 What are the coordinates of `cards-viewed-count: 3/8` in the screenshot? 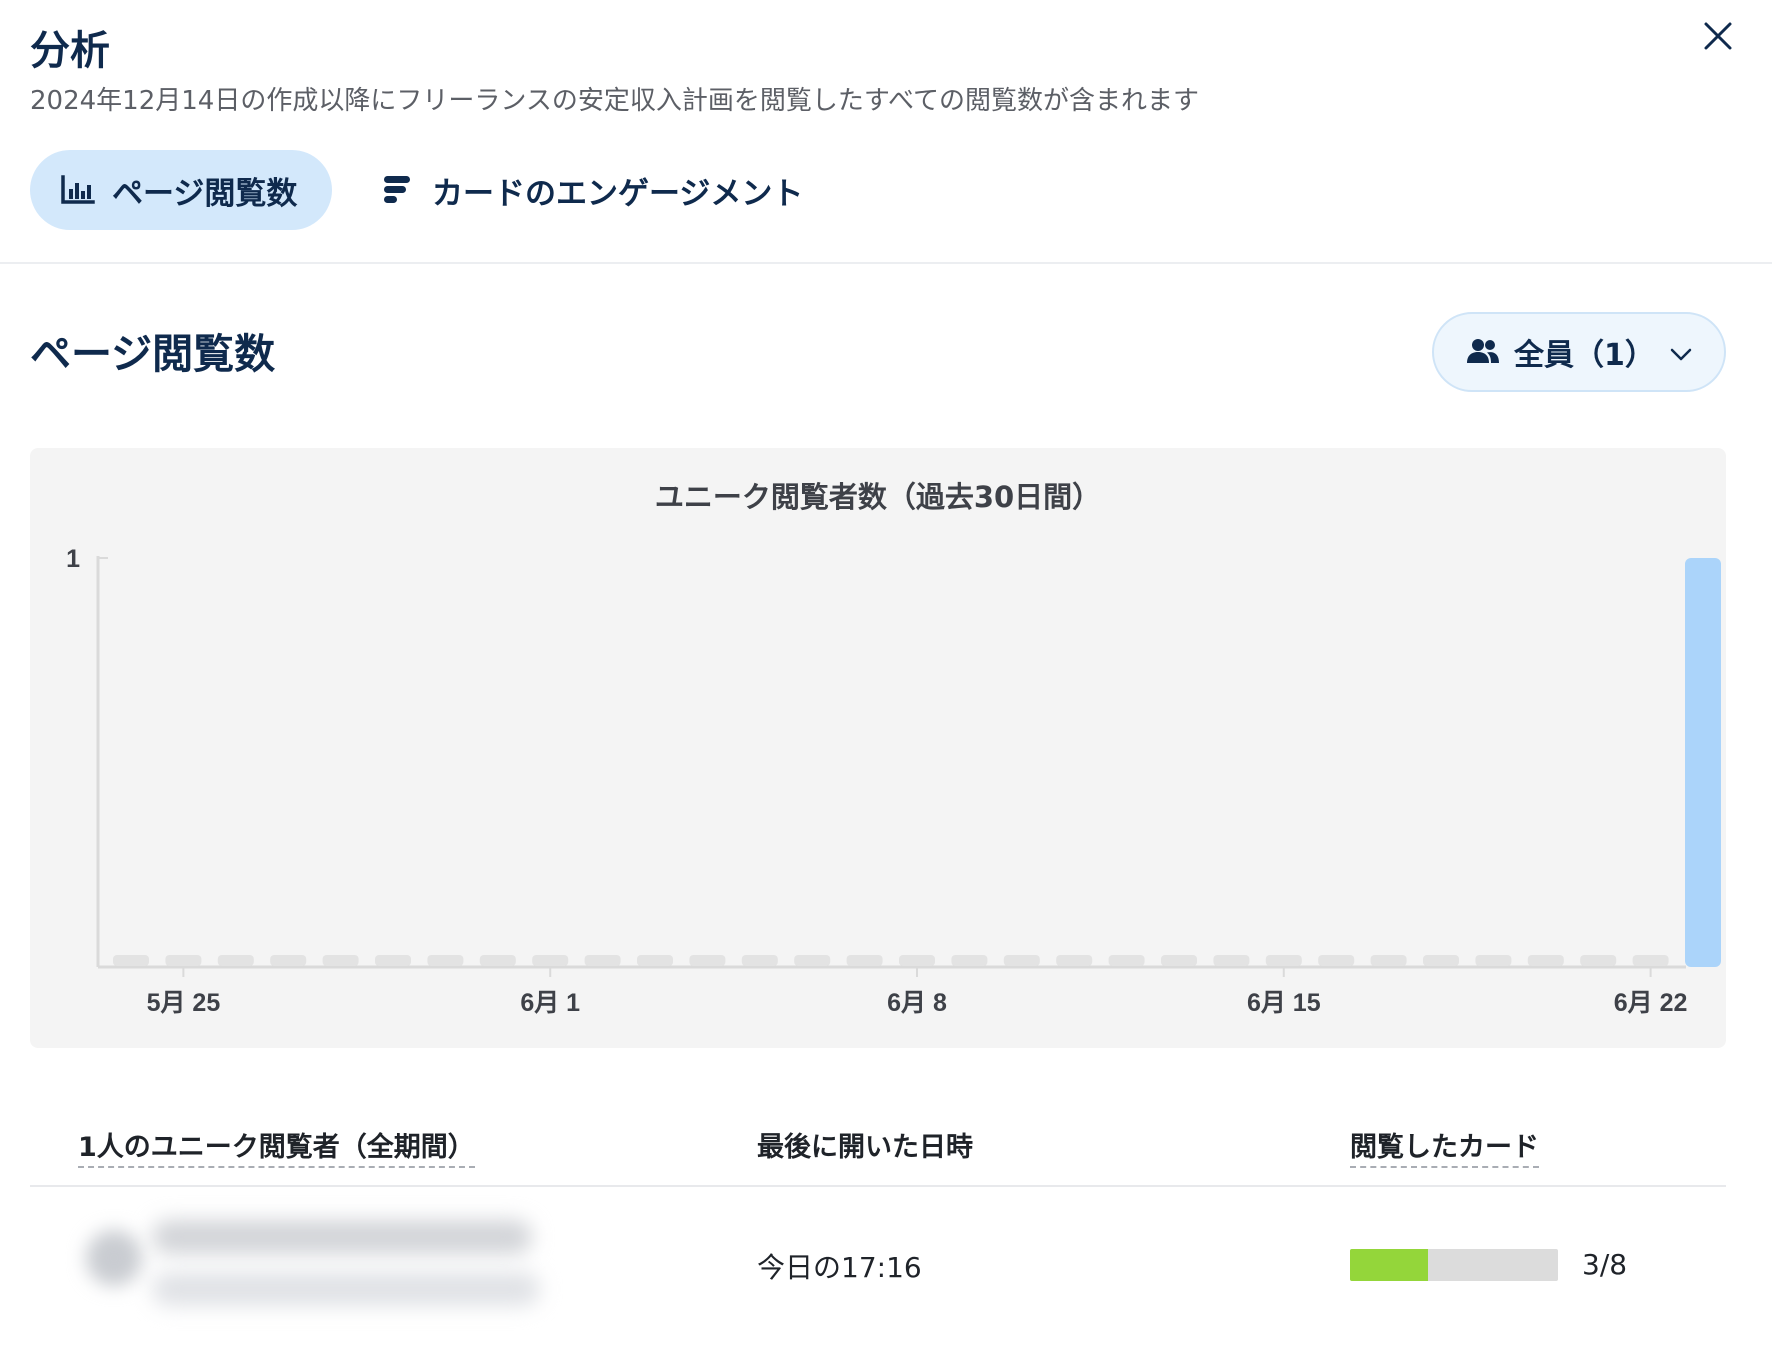 It's located at (1605, 1264).